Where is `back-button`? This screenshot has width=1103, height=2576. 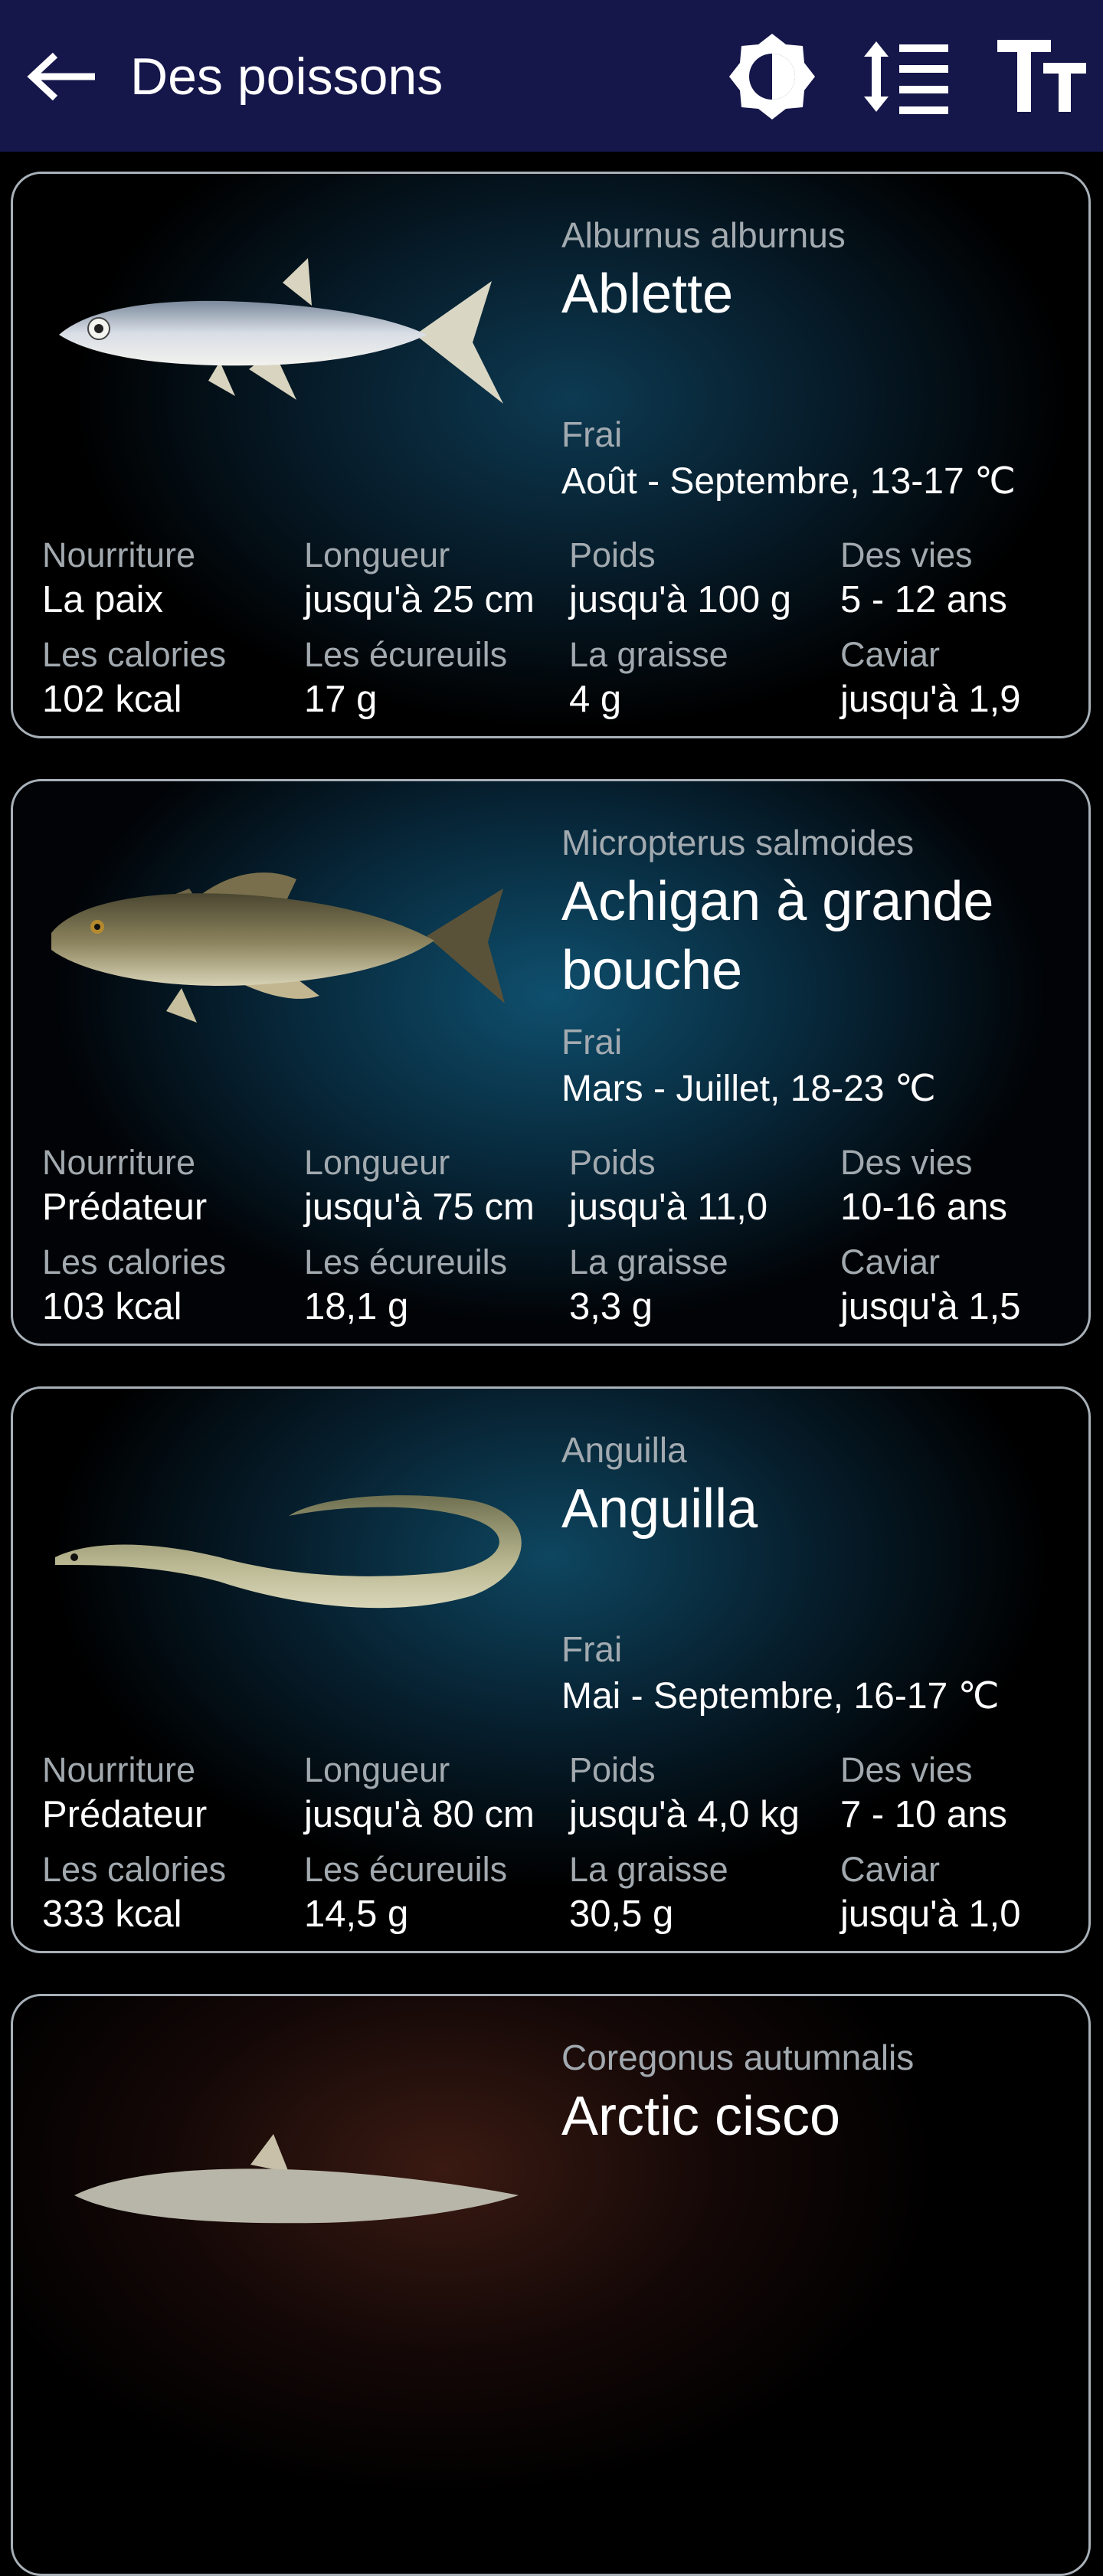
back-button is located at coordinates (62, 76).